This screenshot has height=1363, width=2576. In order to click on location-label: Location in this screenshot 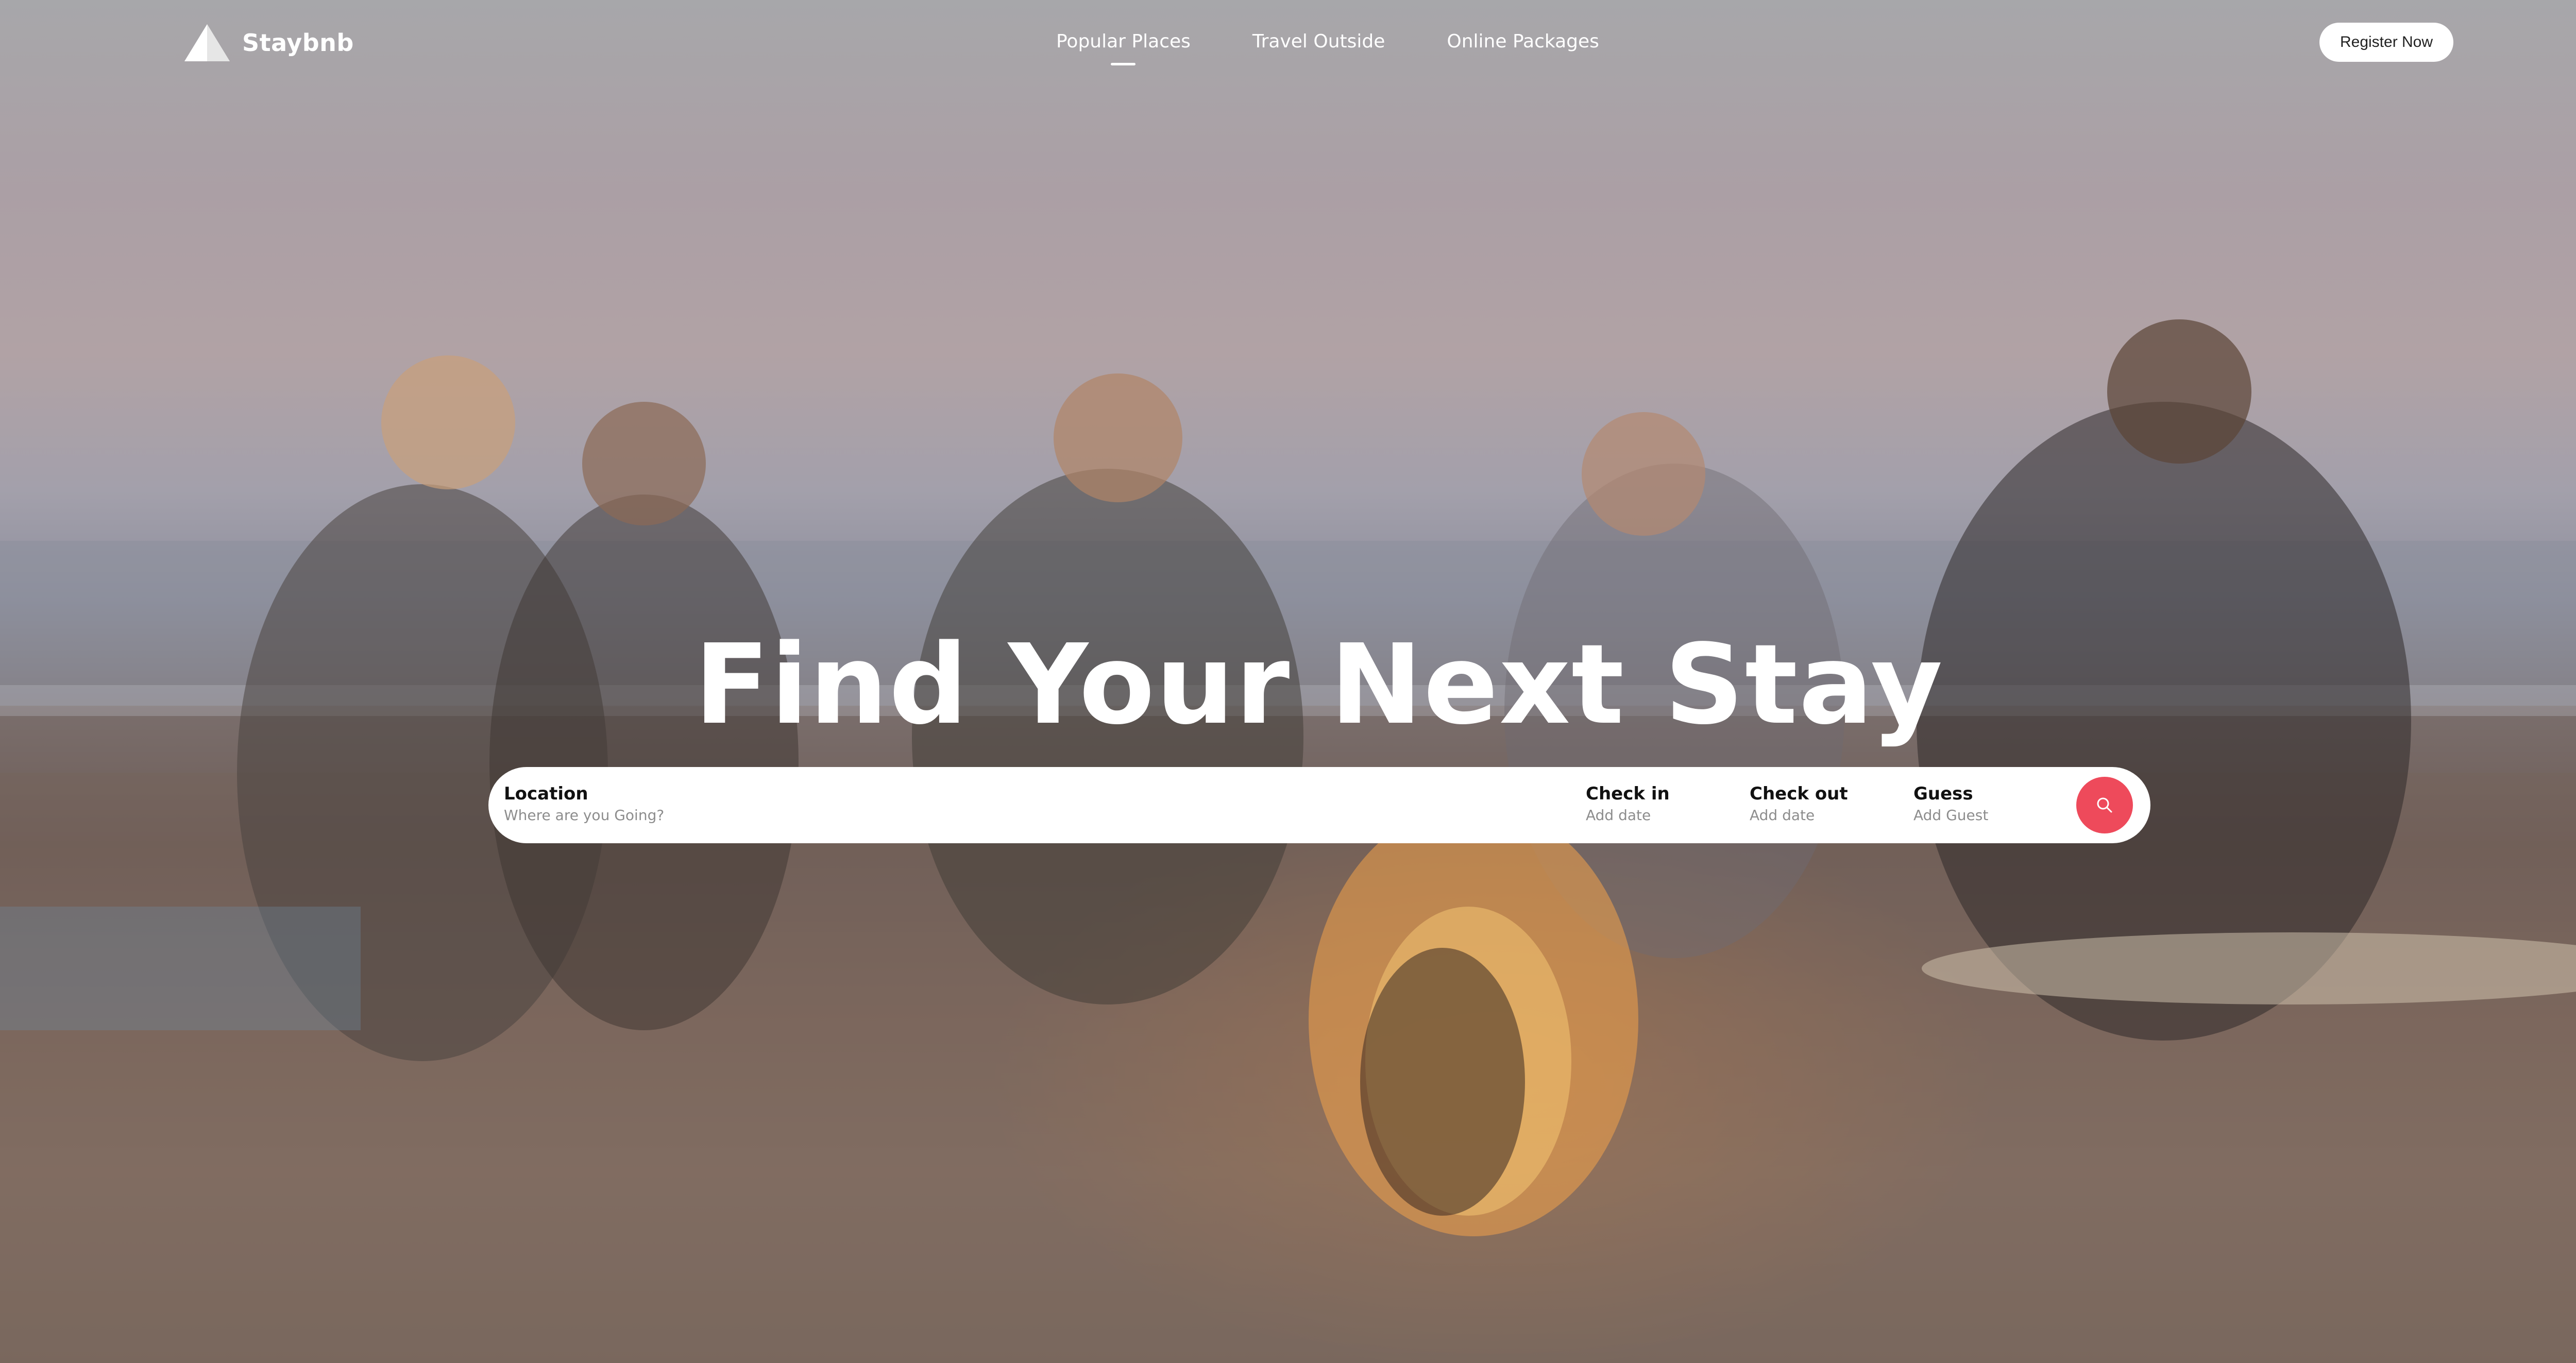, I will do `click(546, 793)`.